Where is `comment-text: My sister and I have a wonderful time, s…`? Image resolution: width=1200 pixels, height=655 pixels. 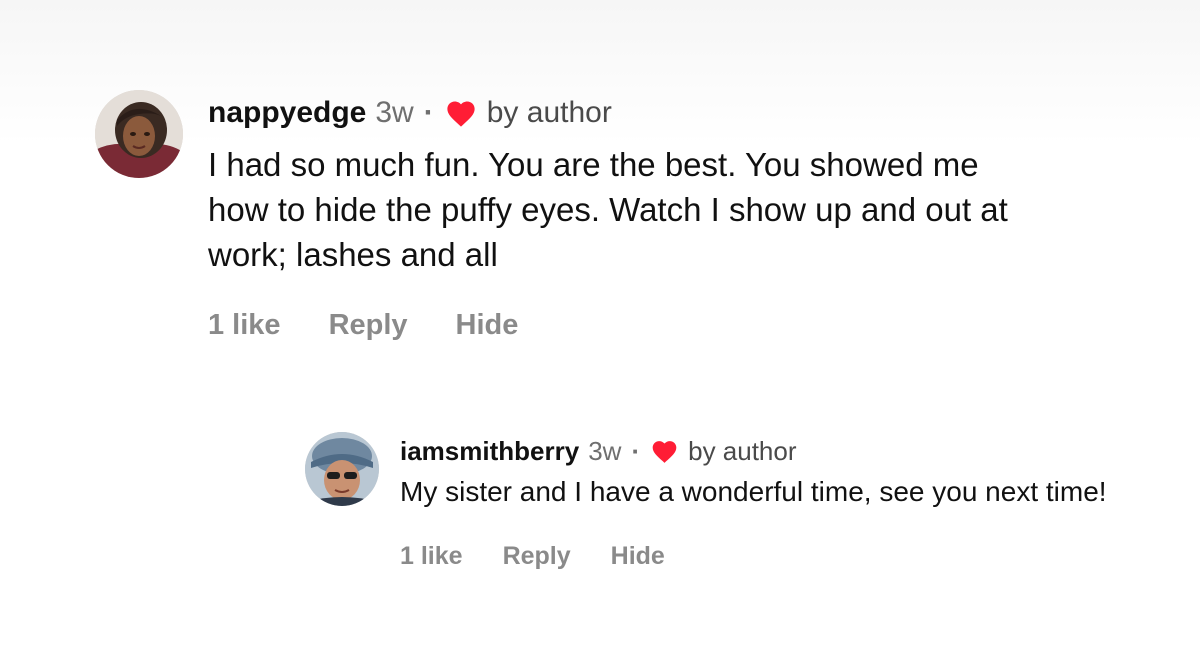 comment-text: My sister and I have a wonderful time, s… is located at coordinates (753, 491).